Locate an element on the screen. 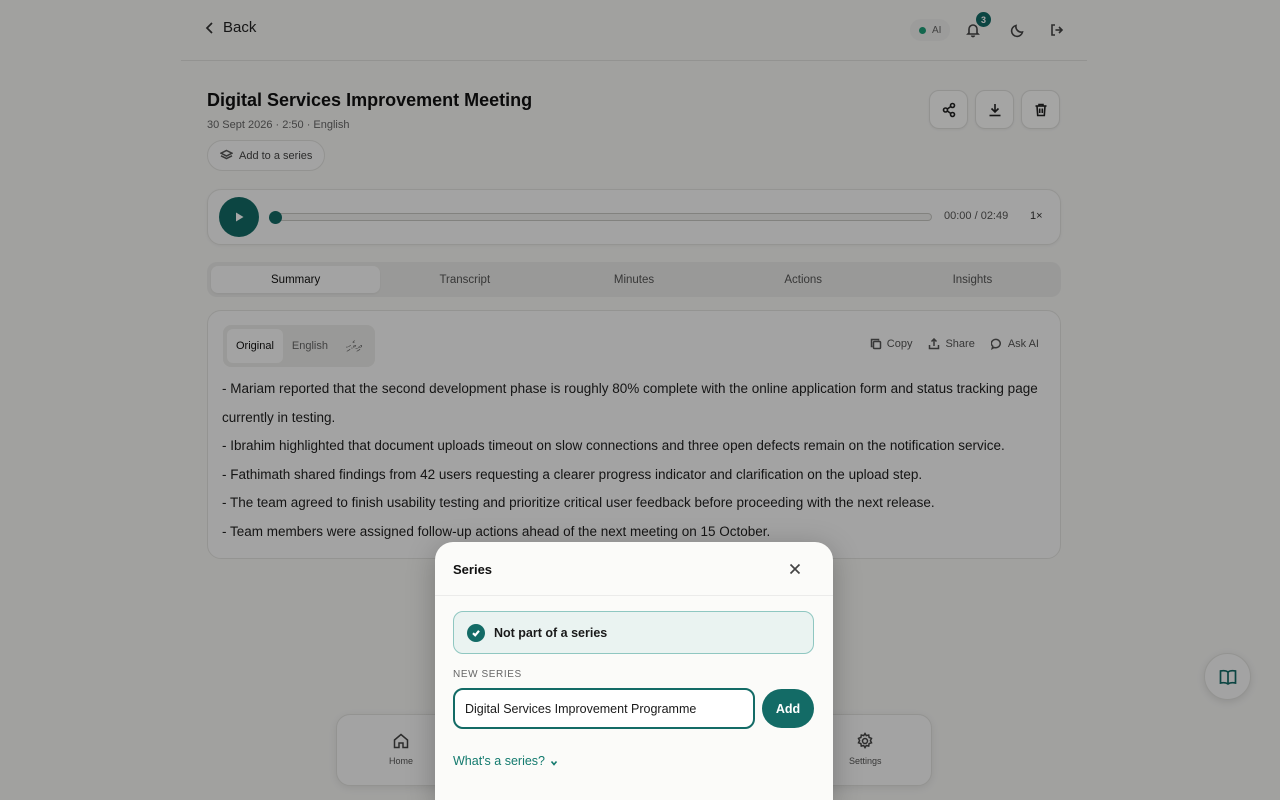 Image resolution: width=1280 pixels, height=800 pixels. close-icon is located at coordinates (795, 569).